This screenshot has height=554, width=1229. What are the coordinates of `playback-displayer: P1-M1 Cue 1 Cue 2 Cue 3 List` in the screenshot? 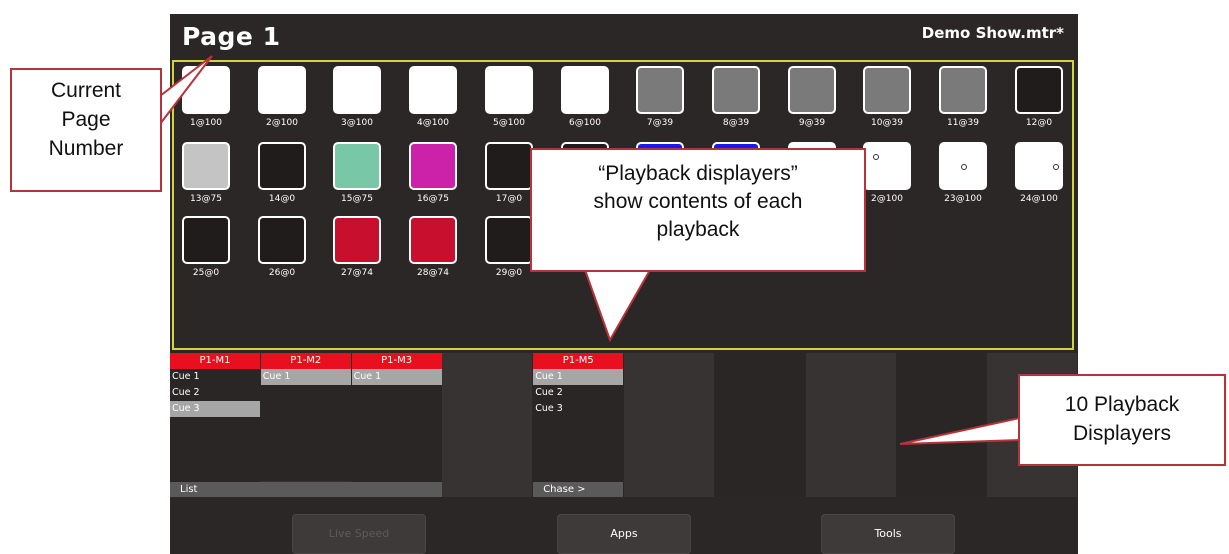 It's located at (215, 425).